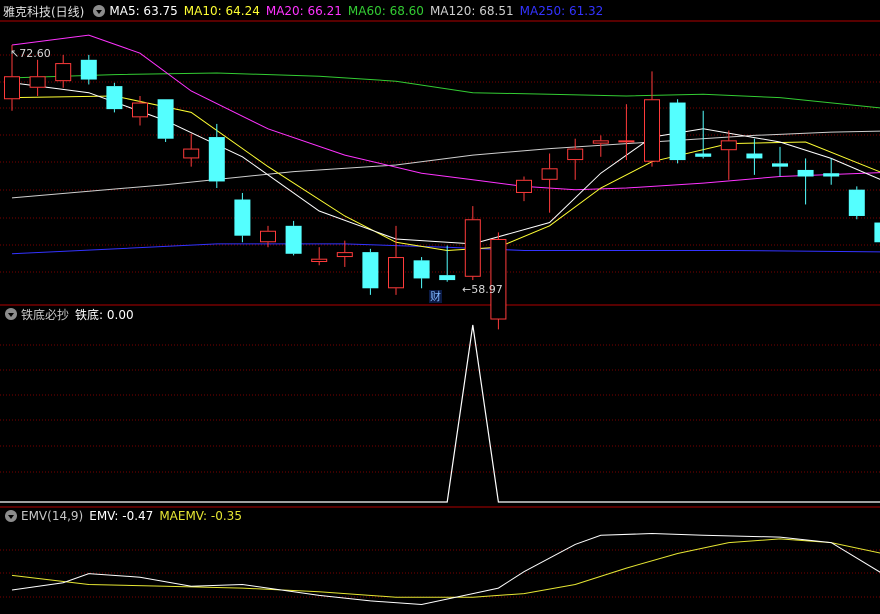 The width and height of the screenshot is (880, 614). What do you see at coordinates (471, 11) in the screenshot?
I see `ma120-legend: MA120: 68.51` at bounding box center [471, 11].